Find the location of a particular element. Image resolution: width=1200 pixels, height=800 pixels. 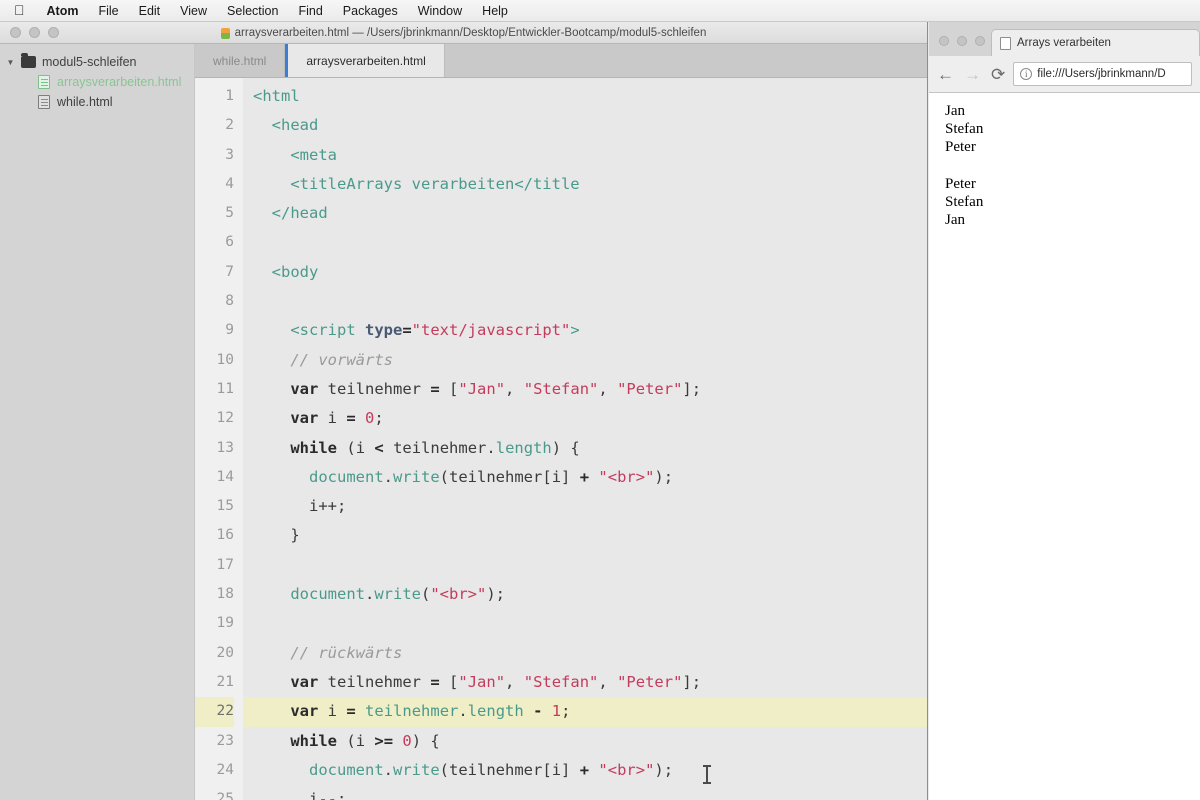

browser-window-controls is located at coordinates (957, 46).